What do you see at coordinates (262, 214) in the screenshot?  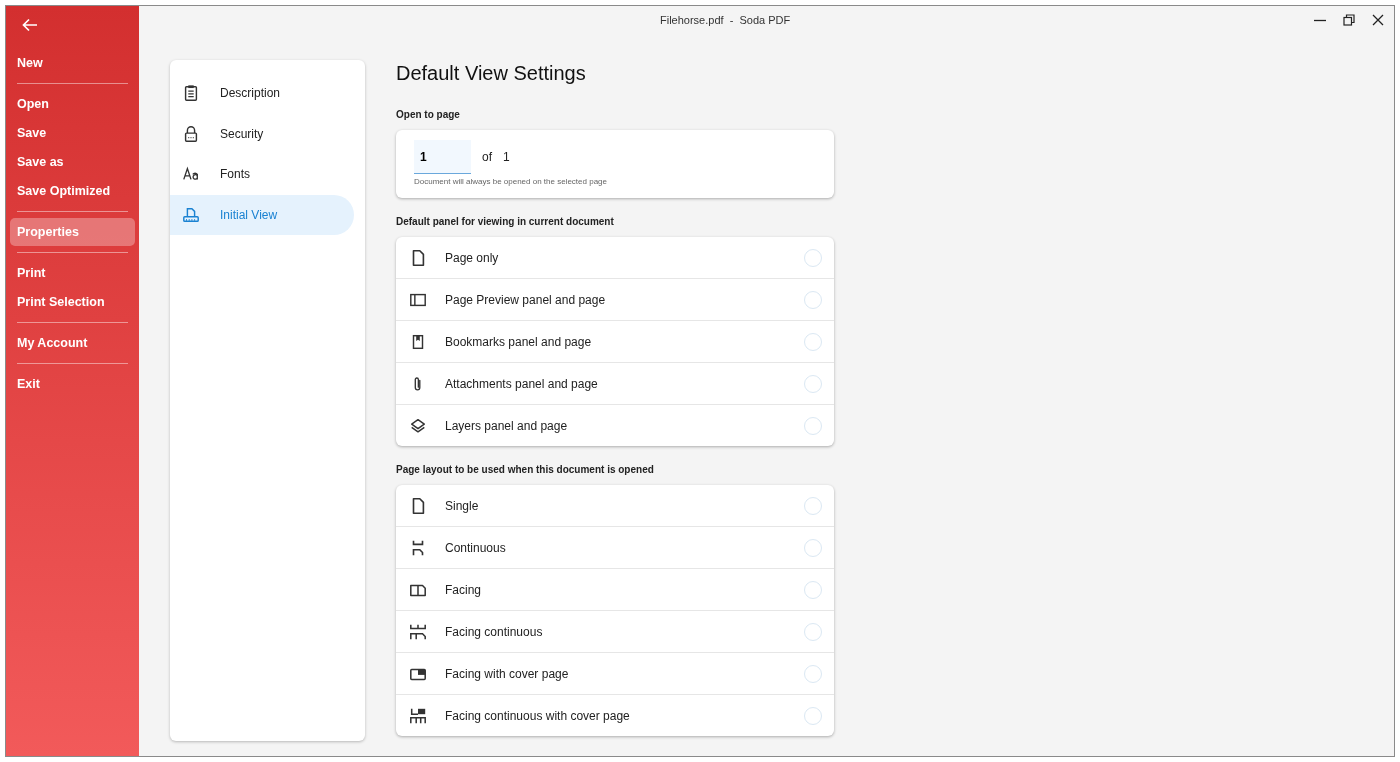 I see `nav-item: Initial View` at bounding box center [262, 214].